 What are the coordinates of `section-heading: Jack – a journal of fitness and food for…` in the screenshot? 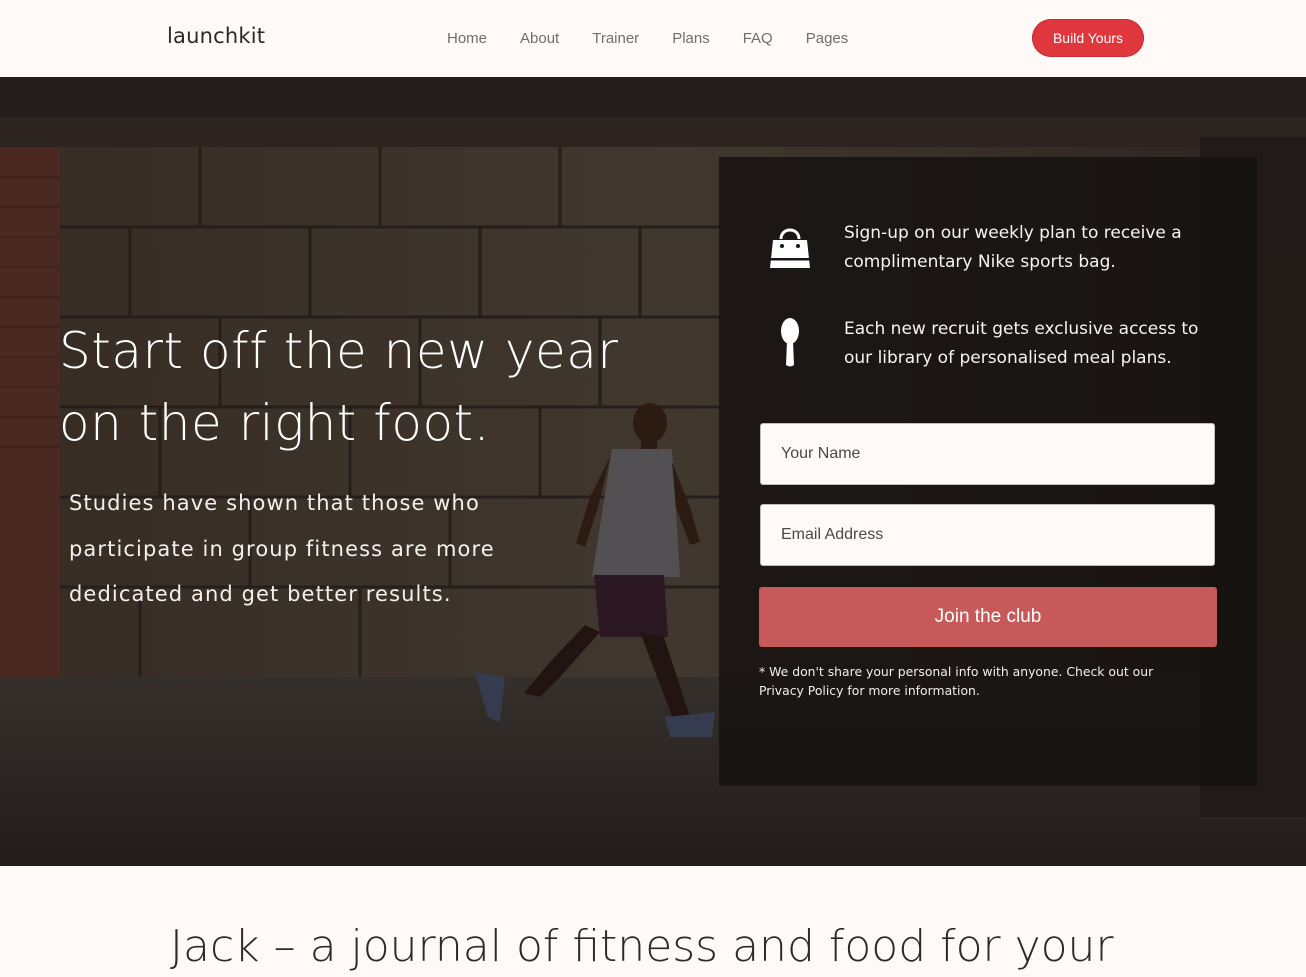 It's located at (642, 946).